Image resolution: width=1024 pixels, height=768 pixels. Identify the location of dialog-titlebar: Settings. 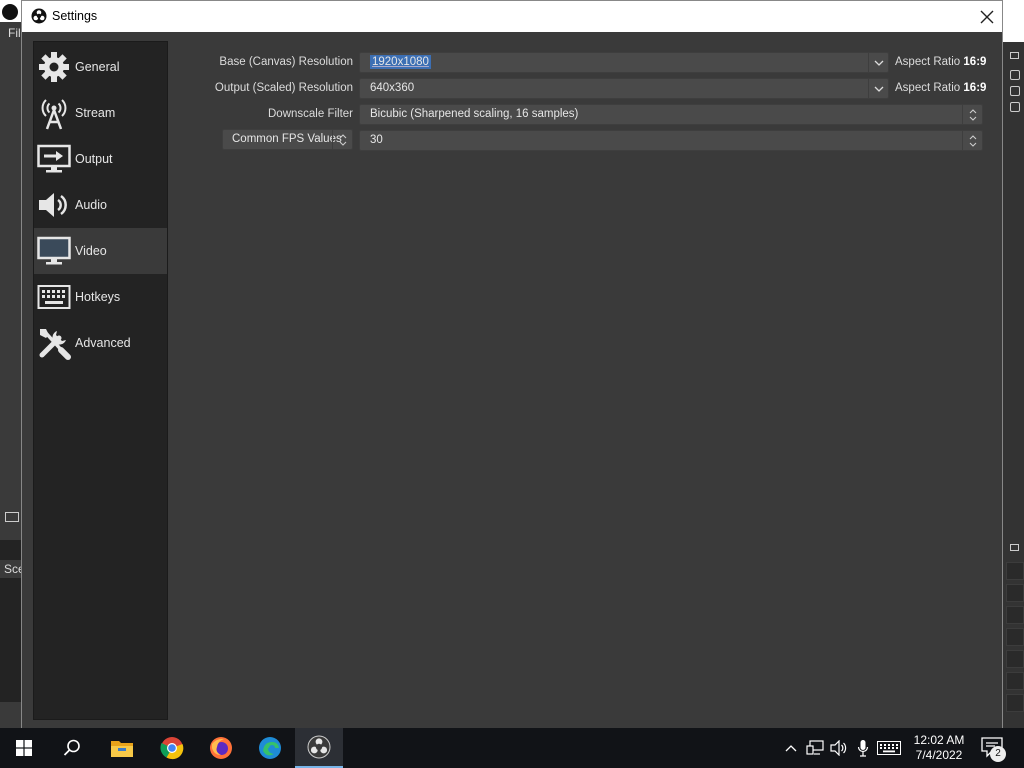
(512, 16).